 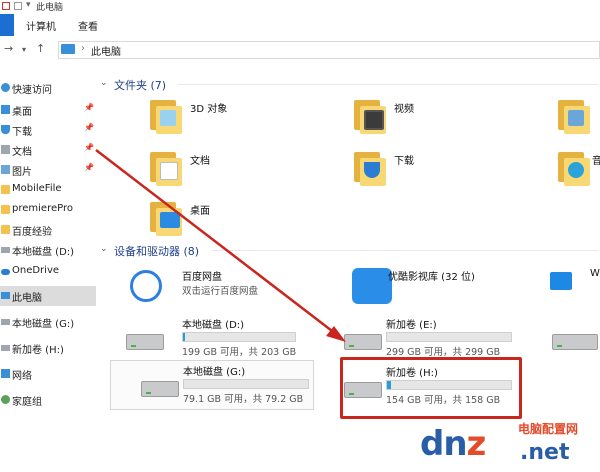 What do you see at coordinates (436, 288) in the screenshot?
I see `app-youku: 优酷影视库 (32 位)` at bounding box center [436, 288].